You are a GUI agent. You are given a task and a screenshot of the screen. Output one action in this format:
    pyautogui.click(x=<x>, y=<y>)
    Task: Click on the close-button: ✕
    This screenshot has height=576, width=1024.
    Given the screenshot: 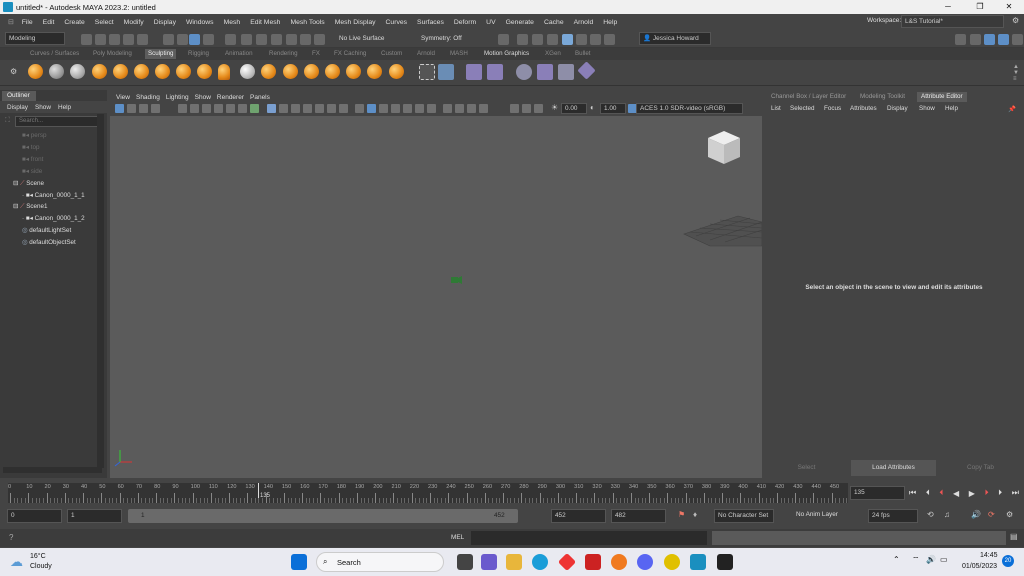 What is the action you would take?
    pyautogui.click(x=1009, y=7)
    